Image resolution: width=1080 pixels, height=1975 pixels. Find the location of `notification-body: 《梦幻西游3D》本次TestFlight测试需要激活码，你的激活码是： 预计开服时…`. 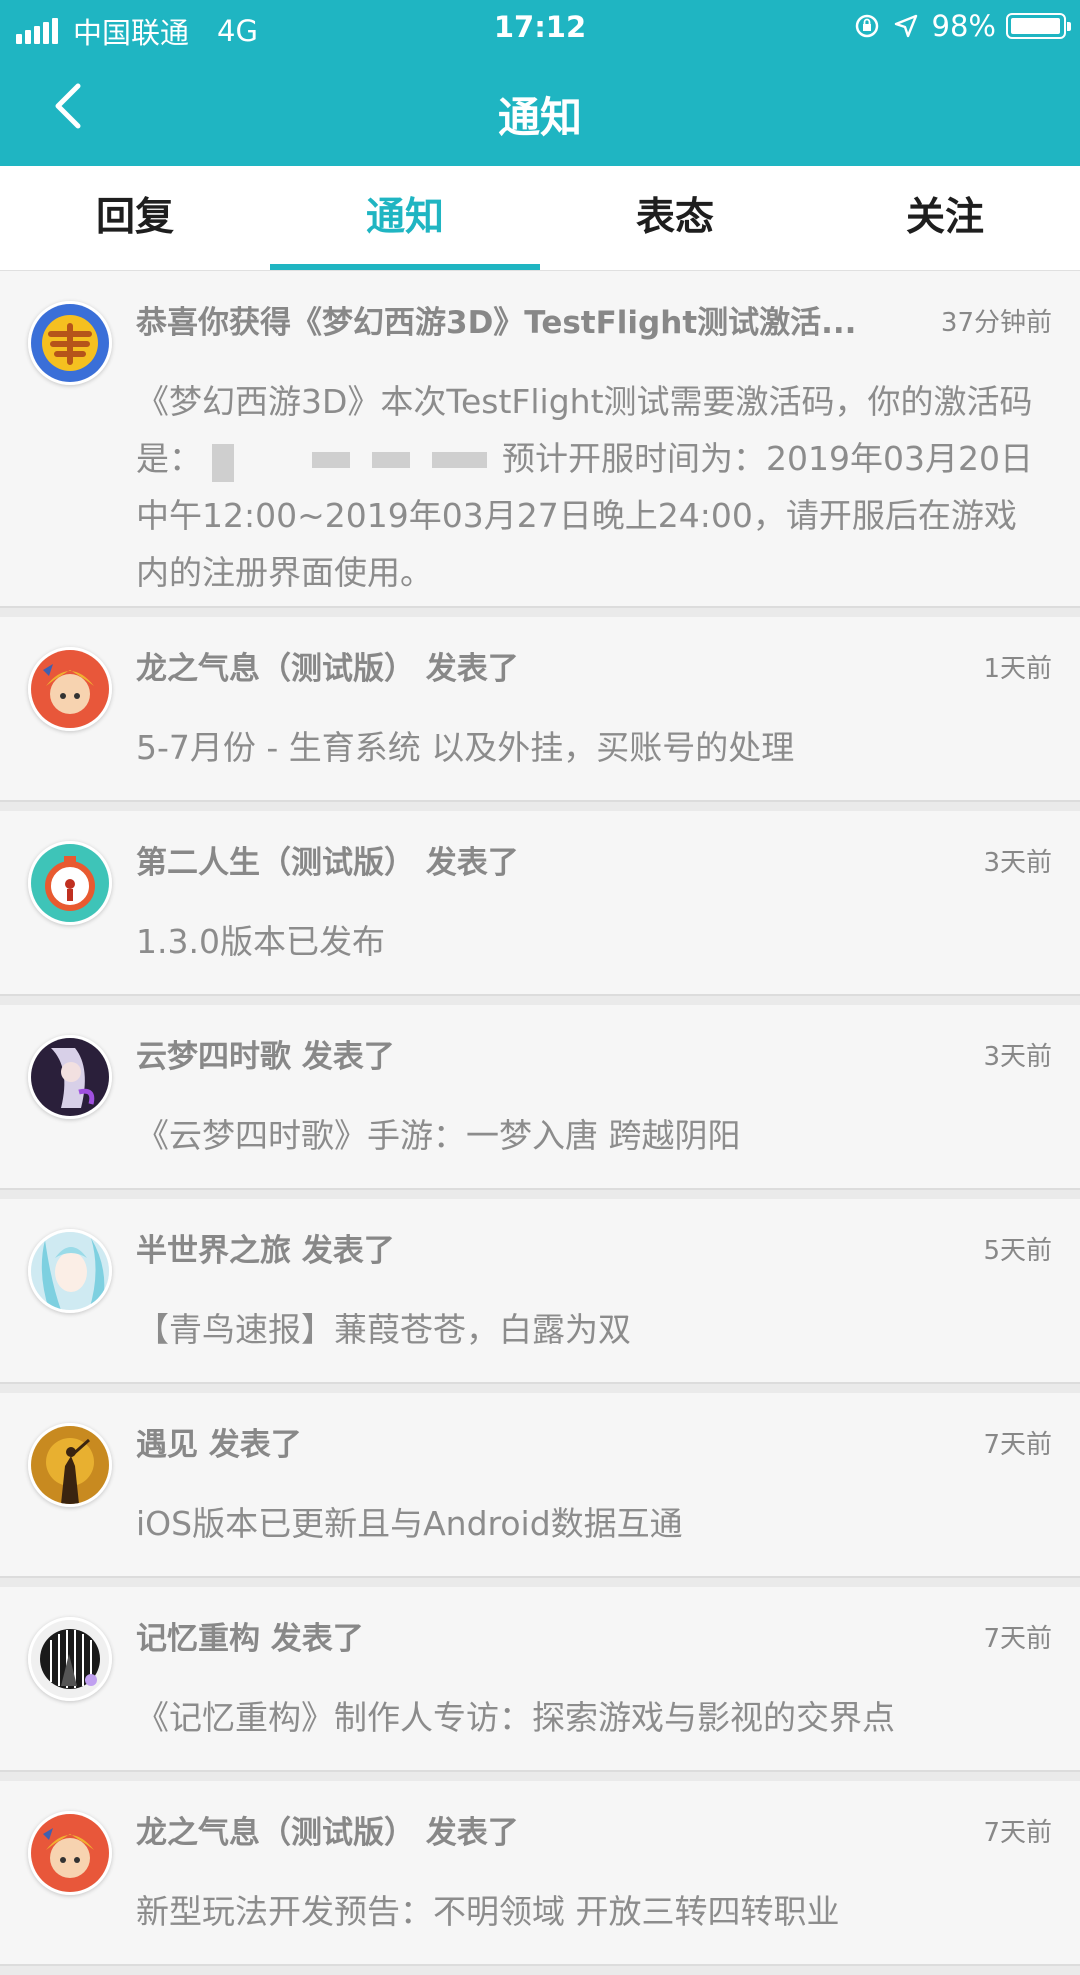

notification-body: 《梦幻西游3D》本次TestFlight测试需要激活码，你的激活码是： 预计开服时… is located at coordinates (584, 487).